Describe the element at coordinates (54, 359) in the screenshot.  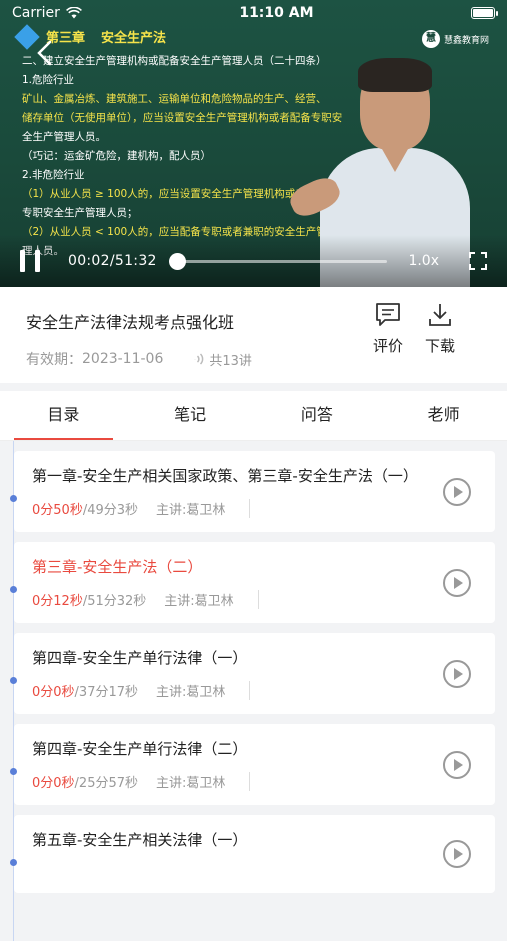
I see `validity-label: 有效期：` at that location.